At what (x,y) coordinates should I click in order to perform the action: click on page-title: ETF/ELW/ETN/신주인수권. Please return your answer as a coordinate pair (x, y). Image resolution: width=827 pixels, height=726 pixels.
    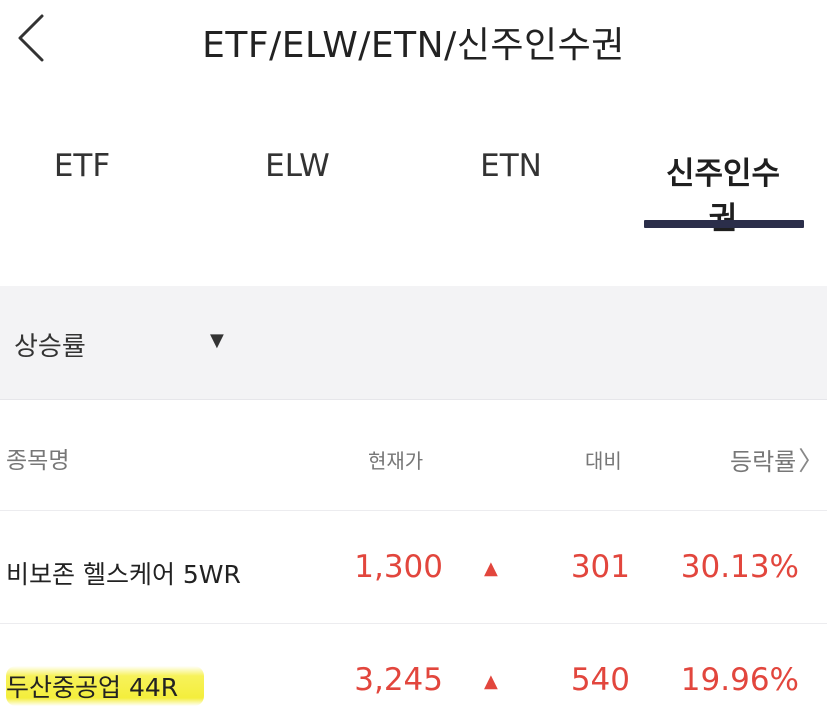
    Looking at the image, I should click on (413, 45).